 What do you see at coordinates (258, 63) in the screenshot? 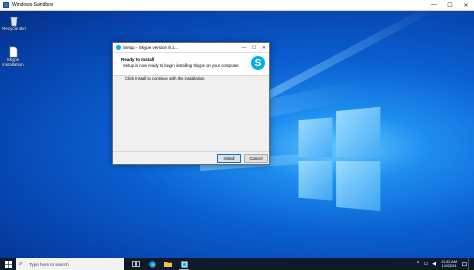
I see `skype-logo-icon: S` at bounding box center [258, 63].